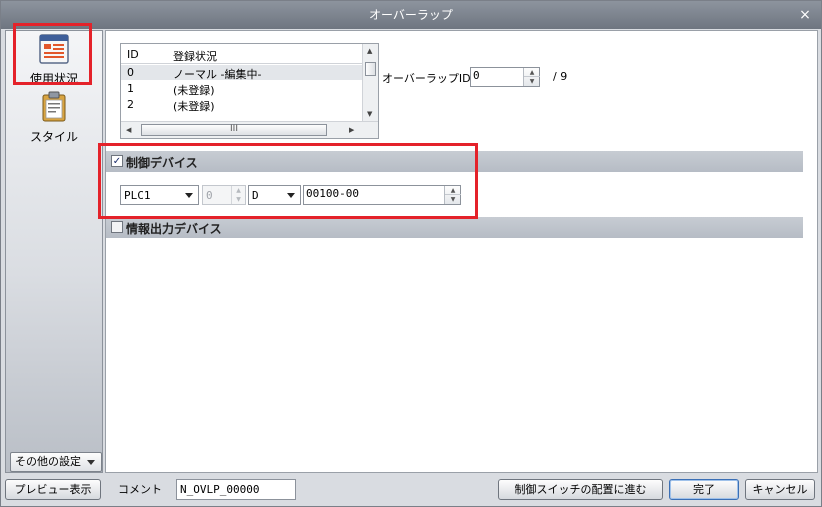 This screenshot has width=822, height=507. What do you see at coordinates (54, 251) in the screenshot?
I see `left-nav-pane: 使用状況 スタイル その他の設定` at bounding box center [54, 251].